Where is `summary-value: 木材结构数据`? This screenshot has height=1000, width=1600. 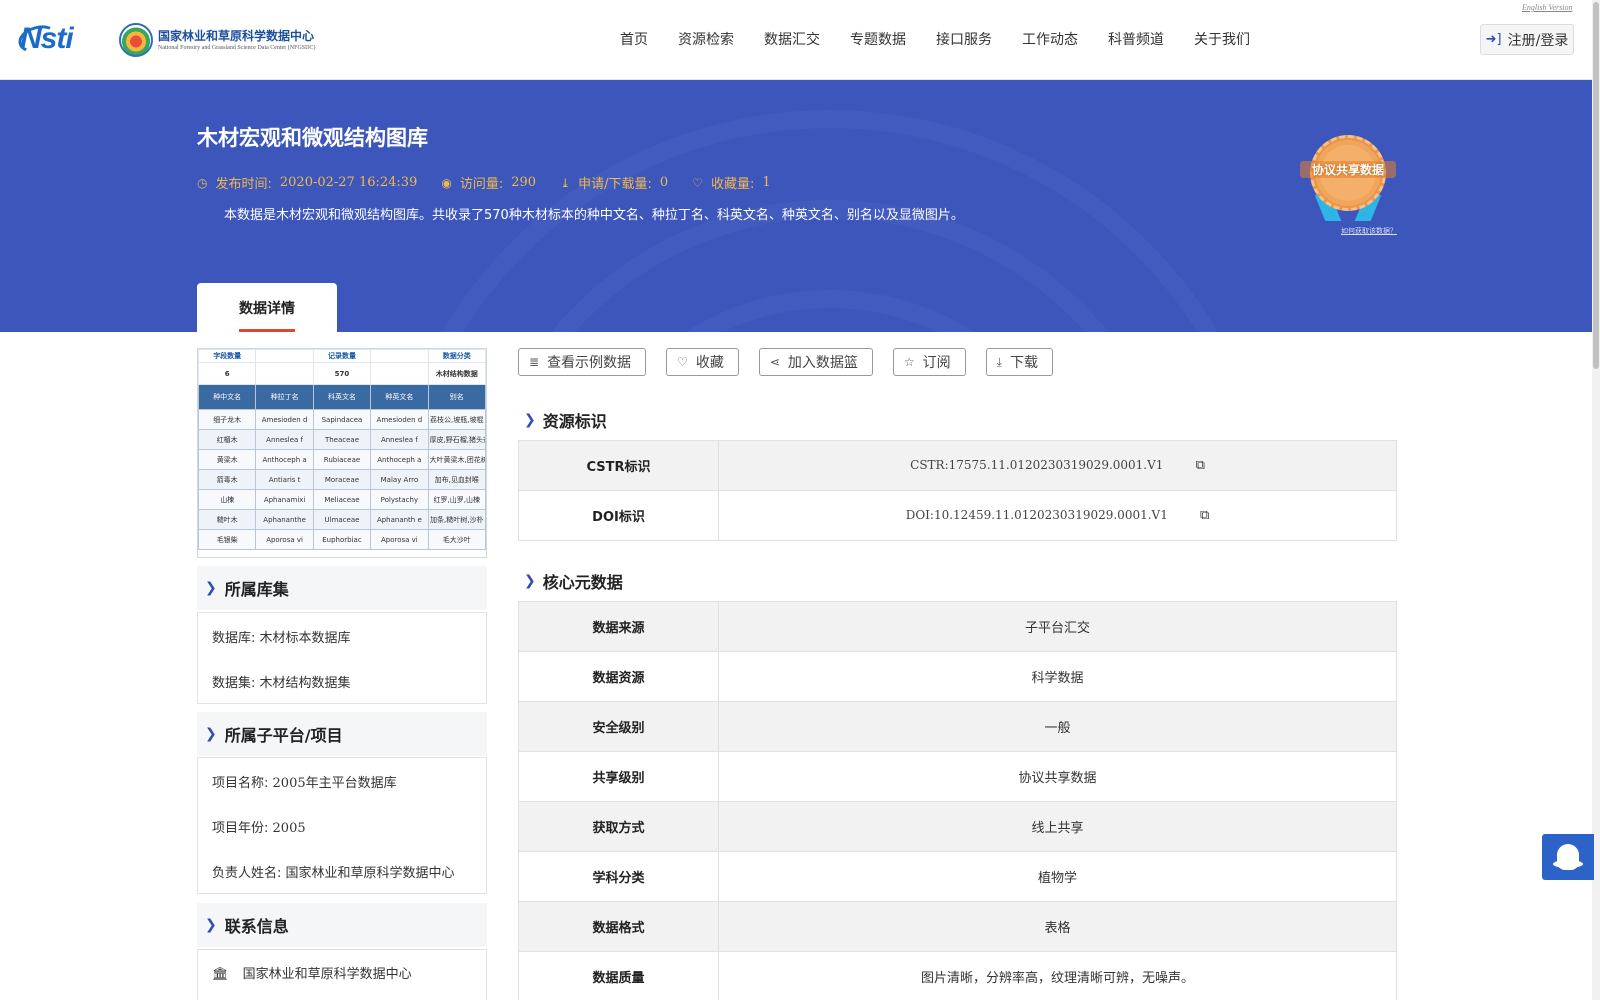 summary-value: 木材结构数据 is located at coordinates (456, 373).